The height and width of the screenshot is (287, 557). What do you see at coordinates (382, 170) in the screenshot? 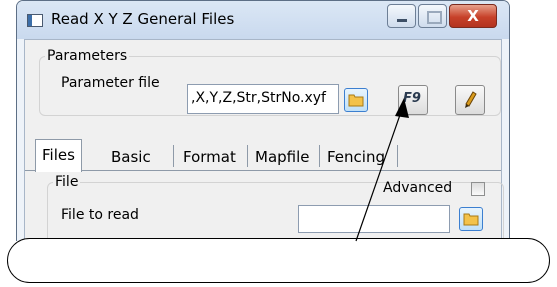
I see `callout-arrow` at bounding box center [382, 170].